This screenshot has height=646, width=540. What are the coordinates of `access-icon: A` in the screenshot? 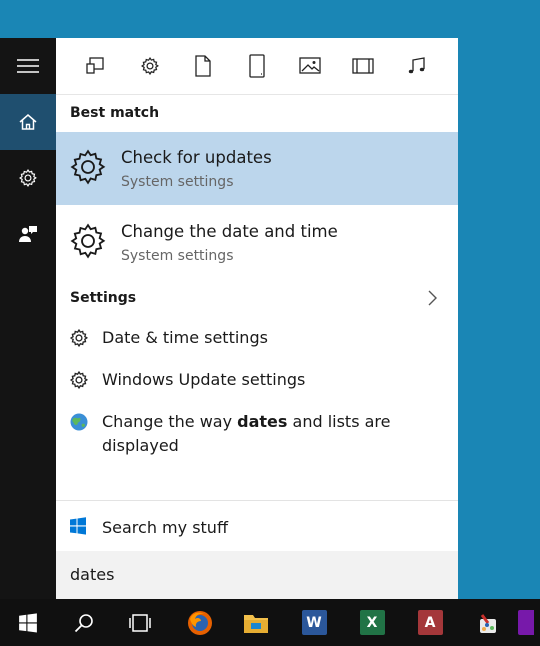 It's located at (430, 622).